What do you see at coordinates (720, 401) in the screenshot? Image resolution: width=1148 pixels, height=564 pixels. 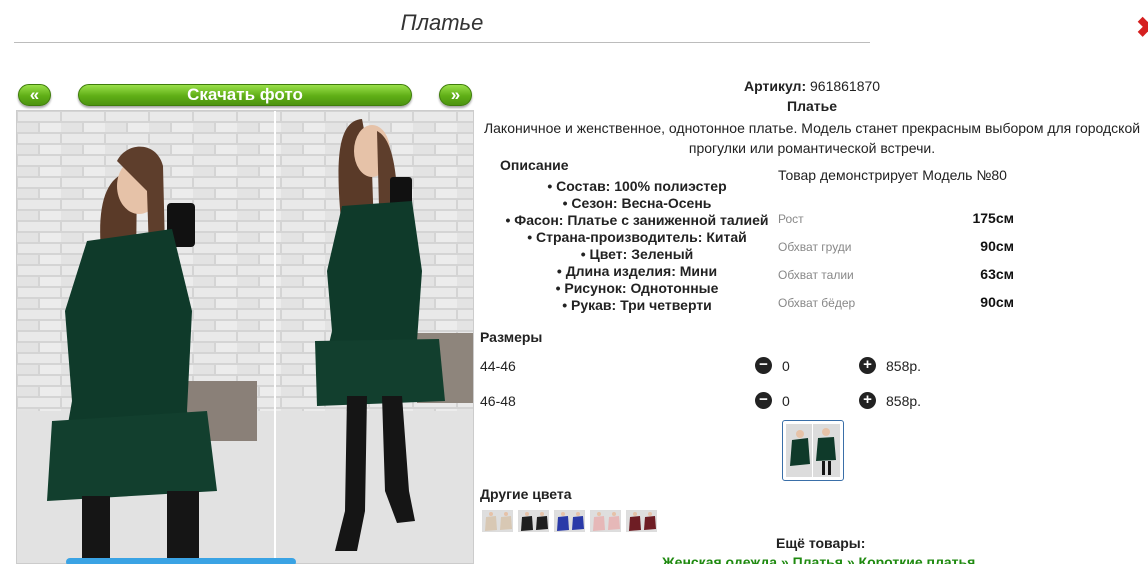 I see `size-row: 46-48 − 0 + 858р.` at bounding box center [720, 401].